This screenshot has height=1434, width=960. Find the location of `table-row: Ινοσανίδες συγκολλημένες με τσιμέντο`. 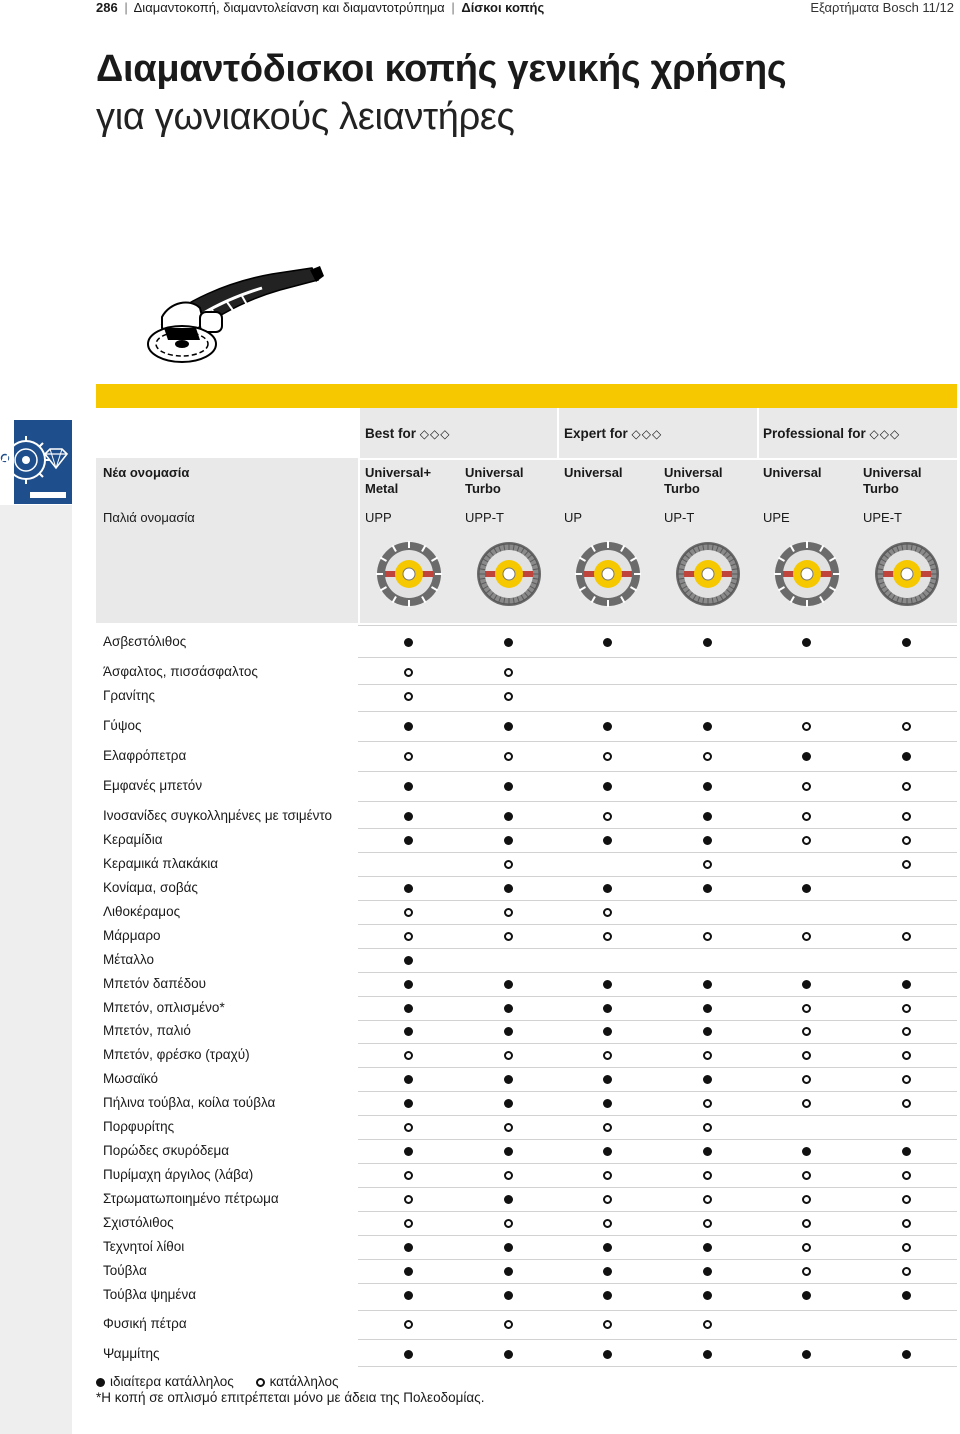

table-row: Ινοσανίδες συγκολλημένες με τσιμέντο is located at coordinates (526, 816).